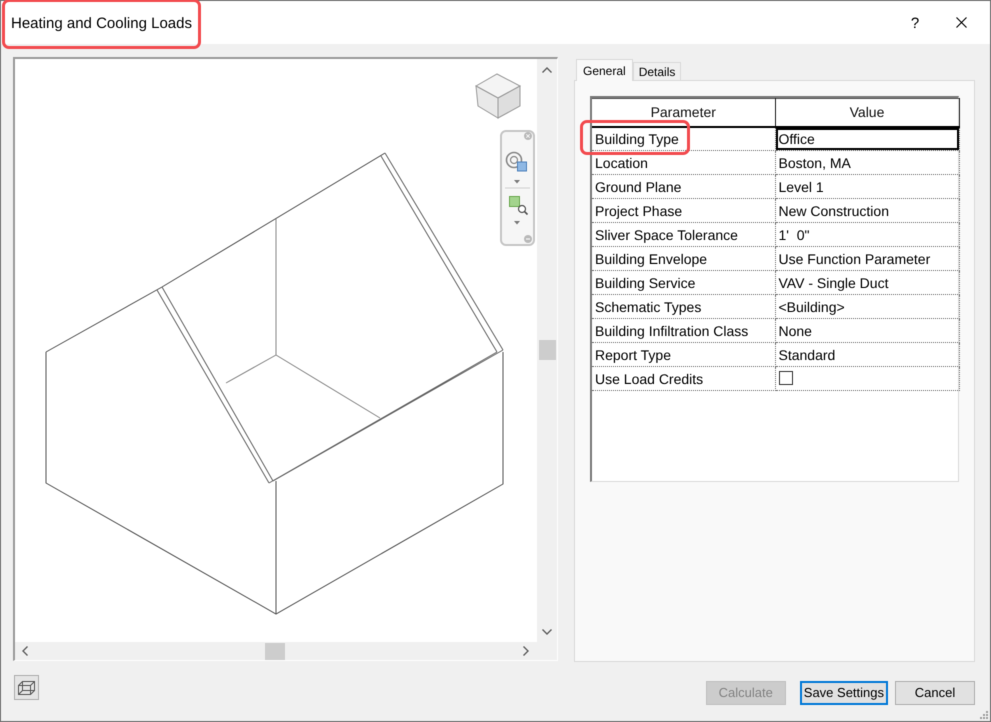 The height and width of the screenshot is (722, 991). Describe the element at coordinates (983, 714) in the screenshot. I see `resize-grip-icon` at that location.